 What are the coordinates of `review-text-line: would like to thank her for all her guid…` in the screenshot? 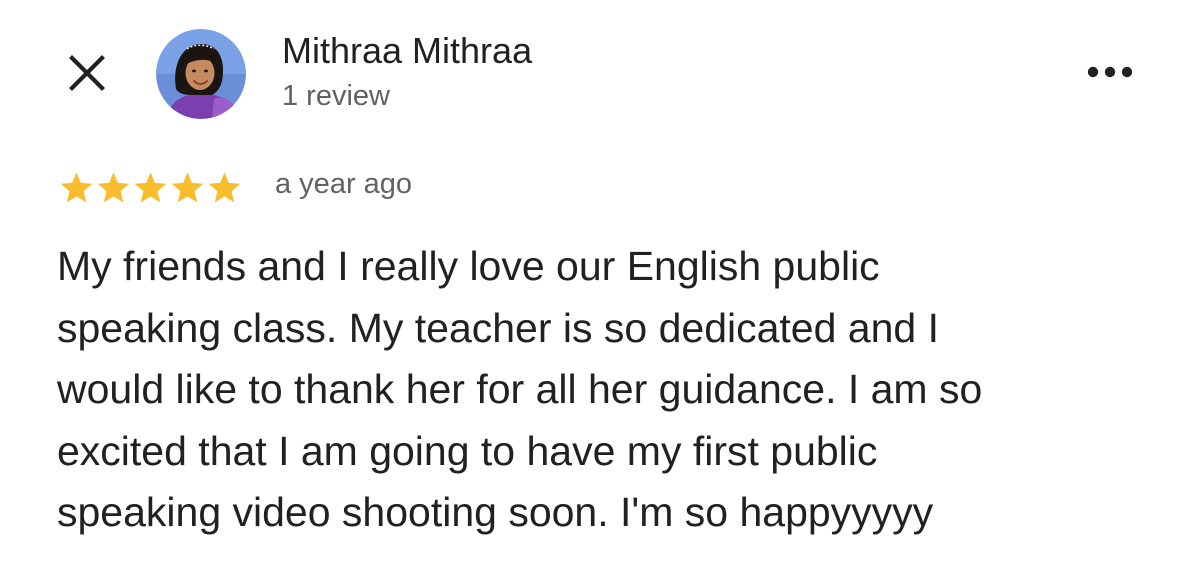 It's located at (520, 389).